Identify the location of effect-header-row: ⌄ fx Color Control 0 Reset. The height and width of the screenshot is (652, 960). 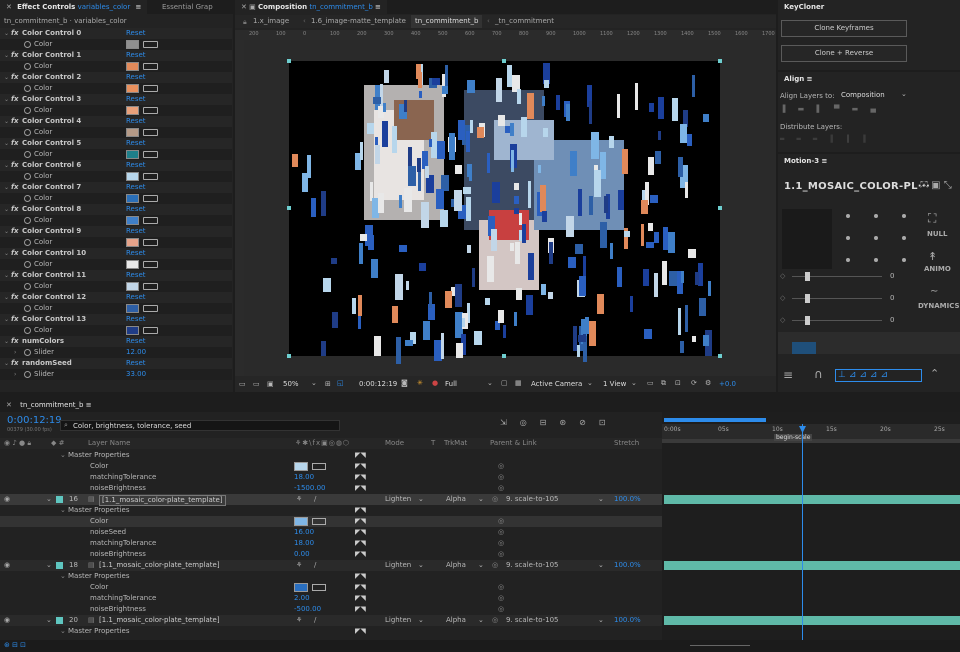
(116, 33).